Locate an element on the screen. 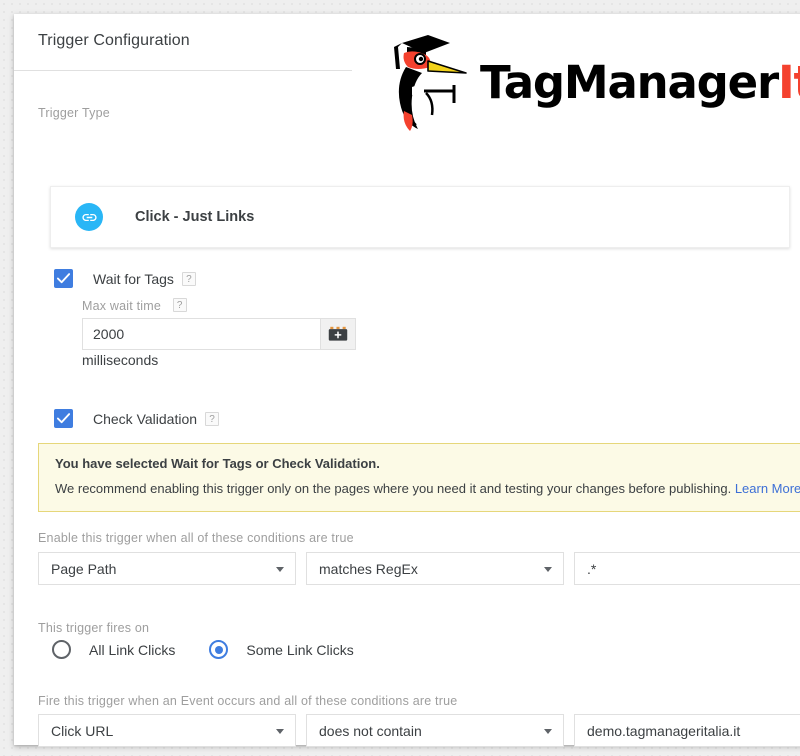 The image size is (800, 756). learn-more-link: Learn More. is located at coordinates (767, 488).